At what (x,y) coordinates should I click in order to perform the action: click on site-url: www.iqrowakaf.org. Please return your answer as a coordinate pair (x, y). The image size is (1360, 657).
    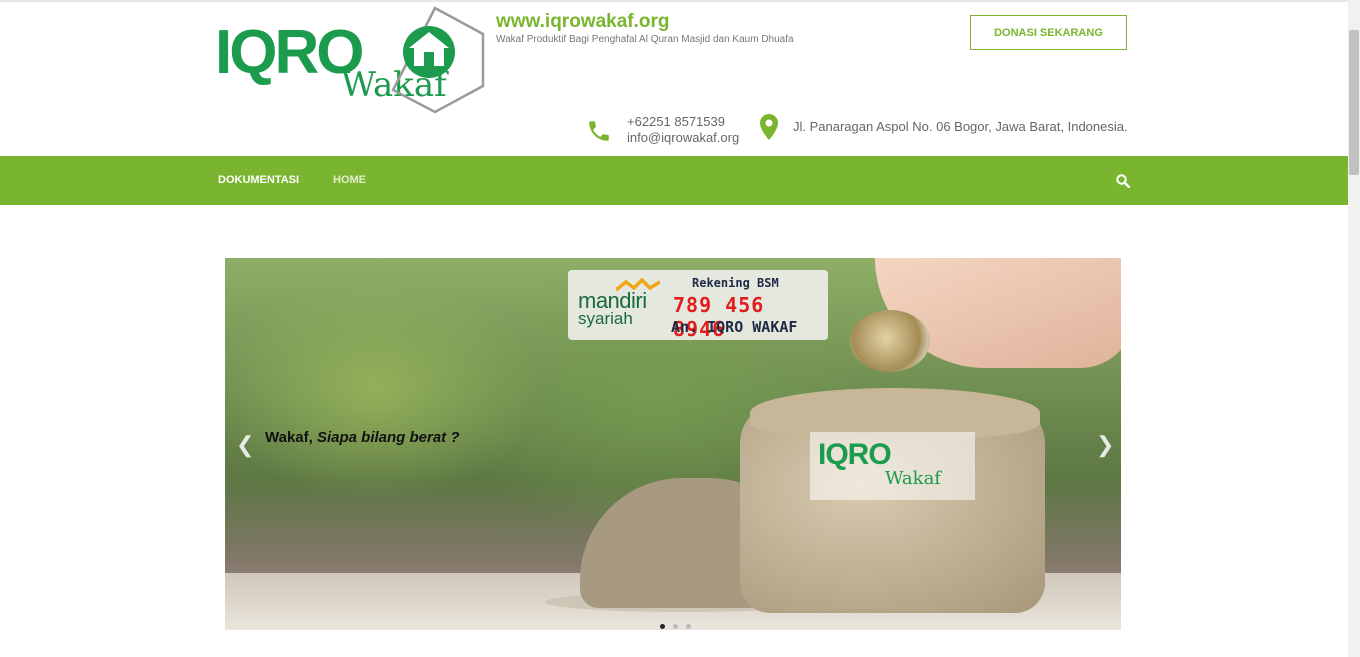
    Looking at the image, I should click on (583, 22).